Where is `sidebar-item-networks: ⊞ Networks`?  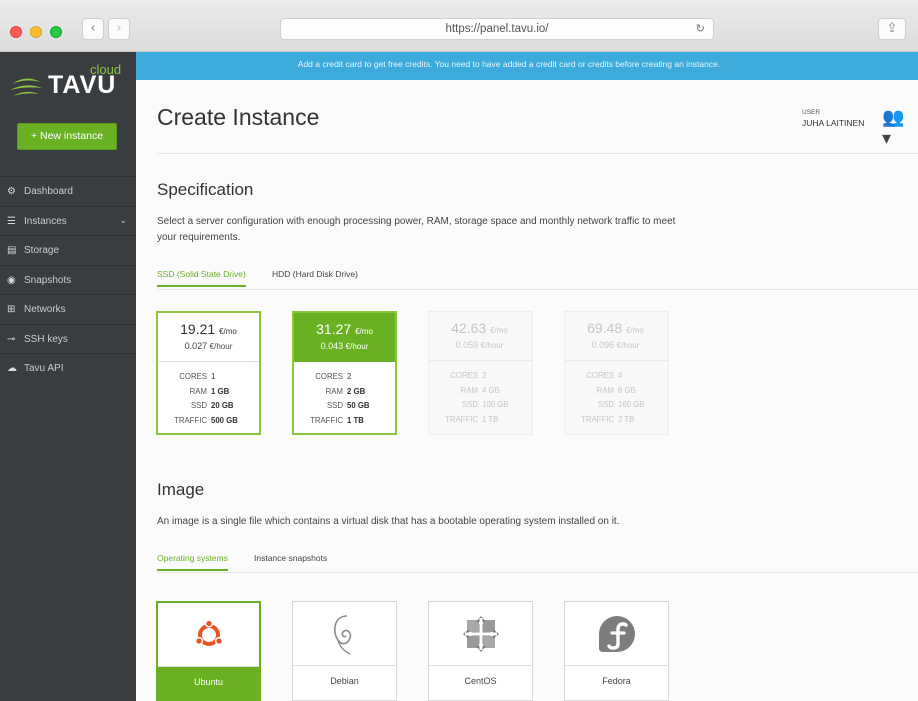
sidebar-item-networks: ⊞ Networks is located at coordinates (68, 309).